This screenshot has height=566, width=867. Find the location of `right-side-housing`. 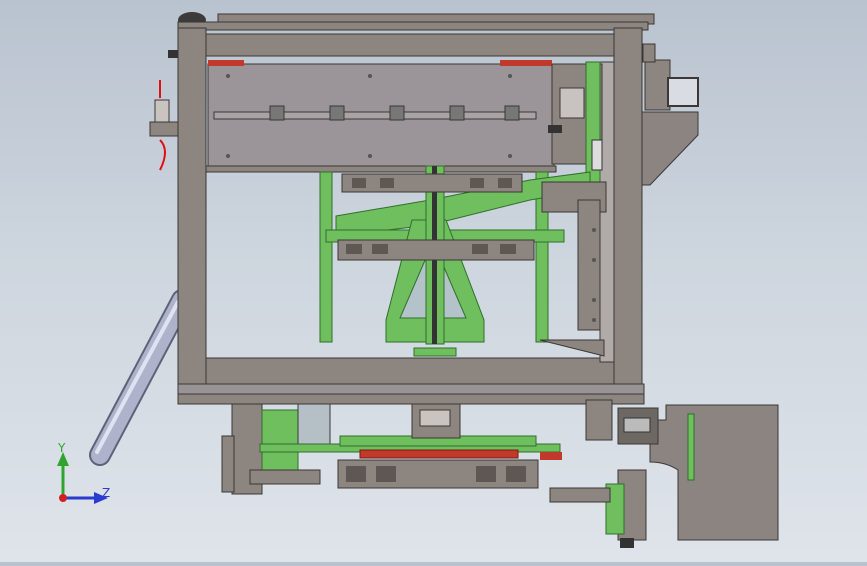

right-side-housing is located at coordinates (669, 114).